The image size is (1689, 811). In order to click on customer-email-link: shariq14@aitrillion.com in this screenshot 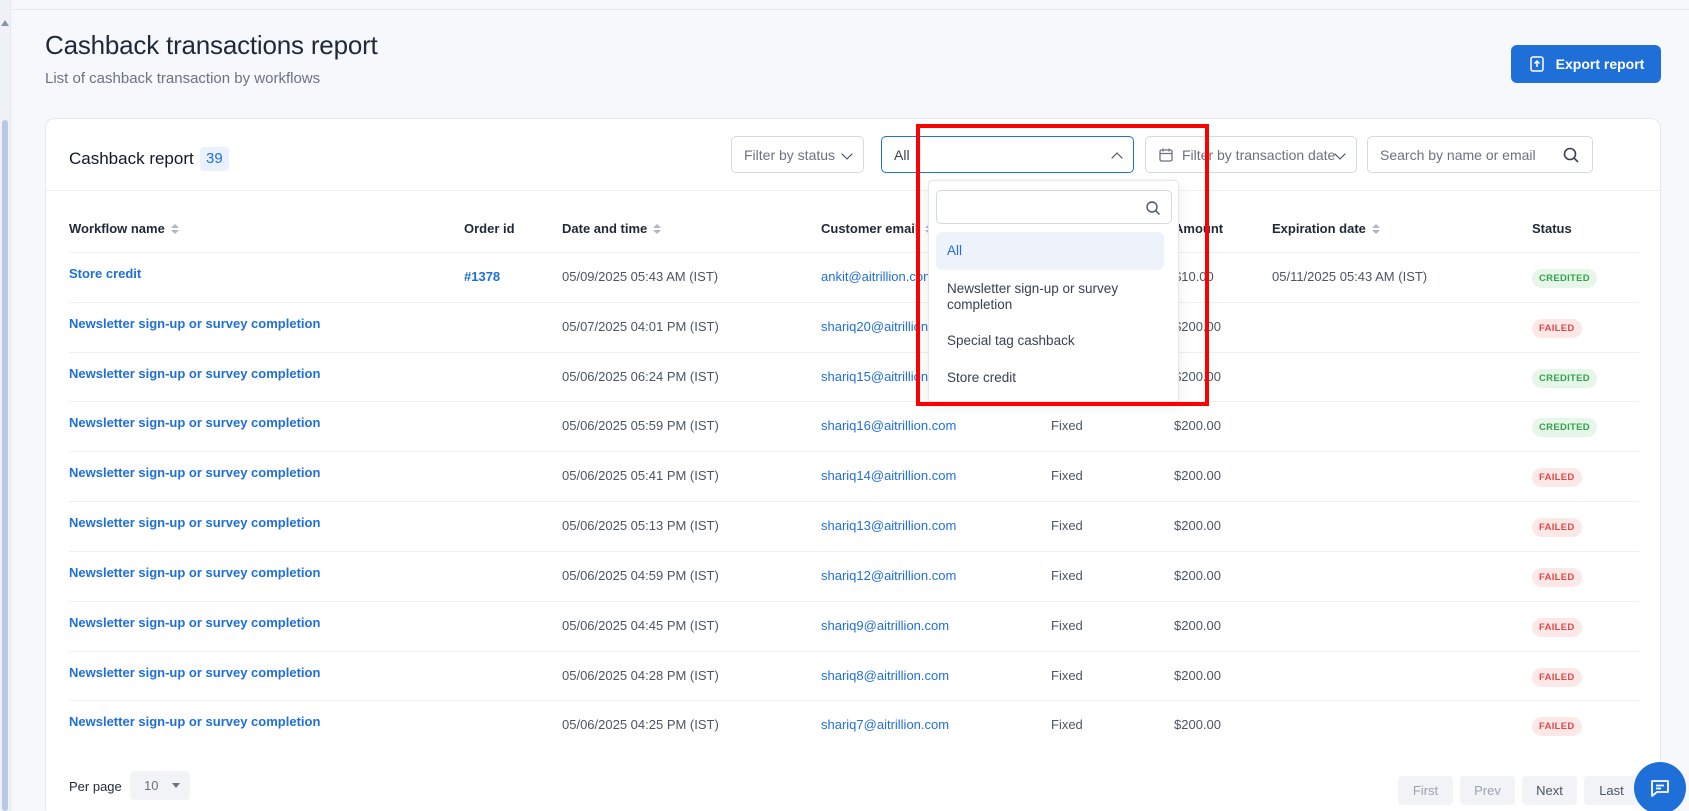, I will do `click(888, 475)`.